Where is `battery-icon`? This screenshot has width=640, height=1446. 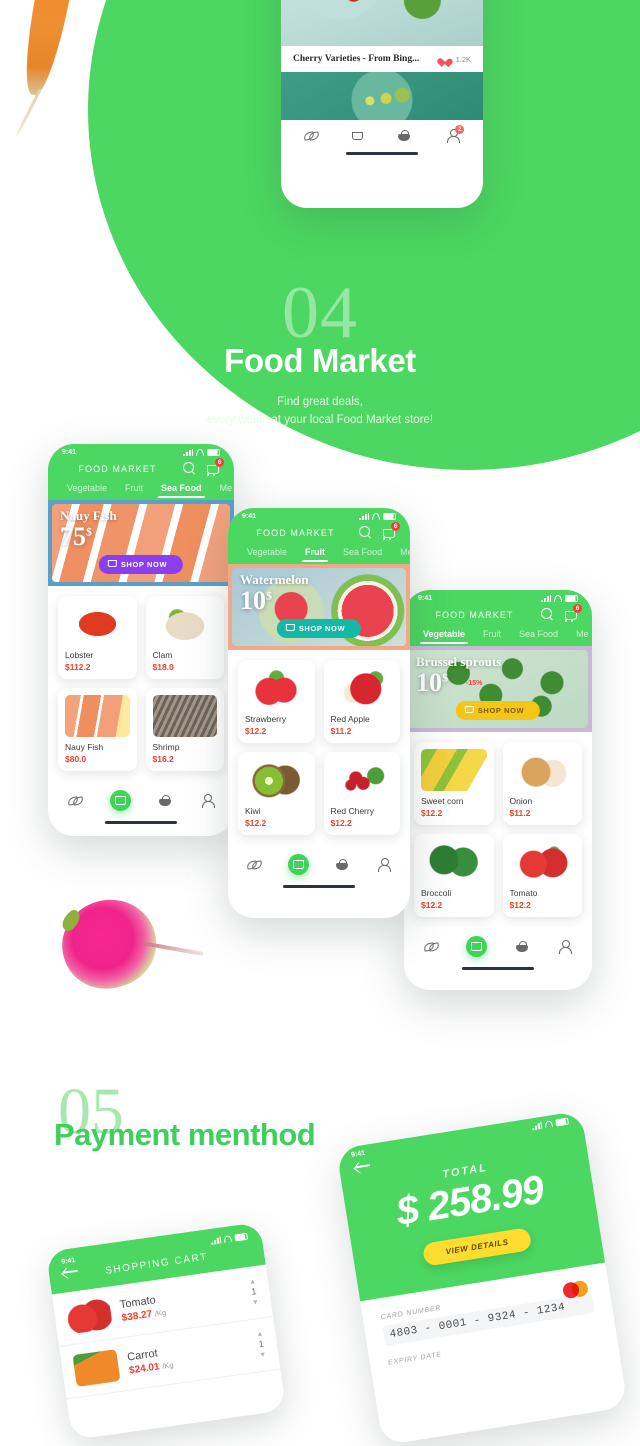
battery-icon is located at coordinates (213, 452).